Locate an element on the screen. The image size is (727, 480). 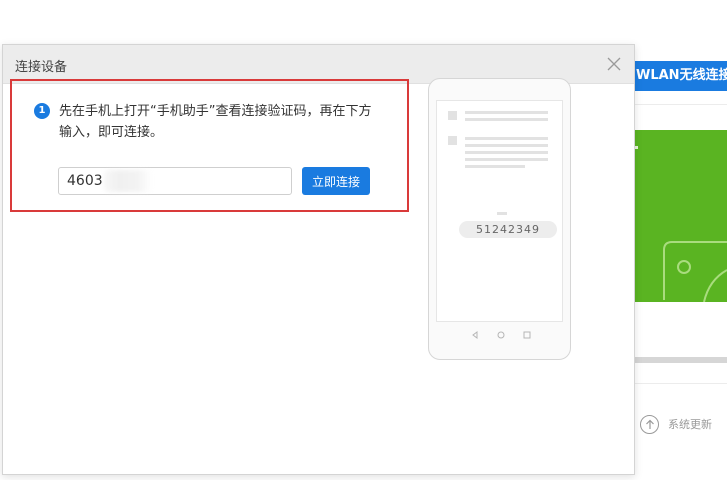
verification-code-input is located at coordinates (175, 181).